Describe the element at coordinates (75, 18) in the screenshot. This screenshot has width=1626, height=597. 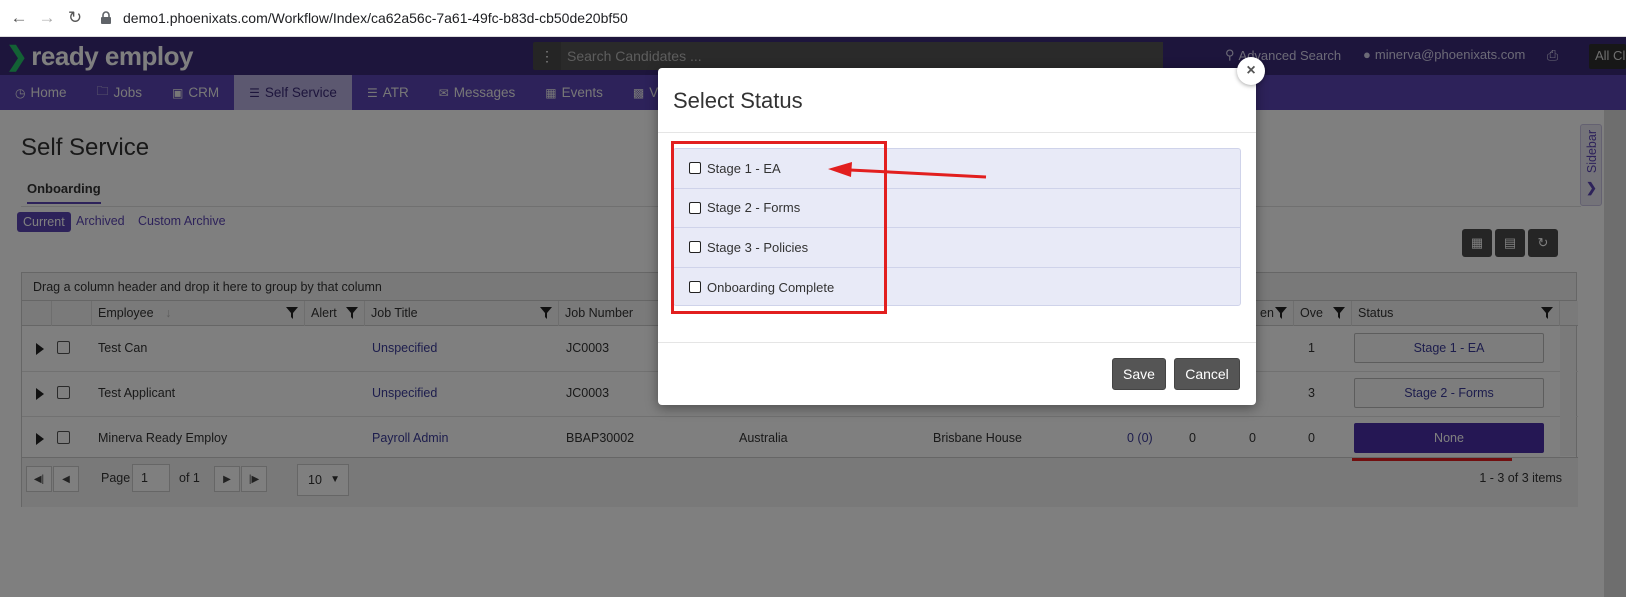
I see `reload-icon: ↻` at that location.